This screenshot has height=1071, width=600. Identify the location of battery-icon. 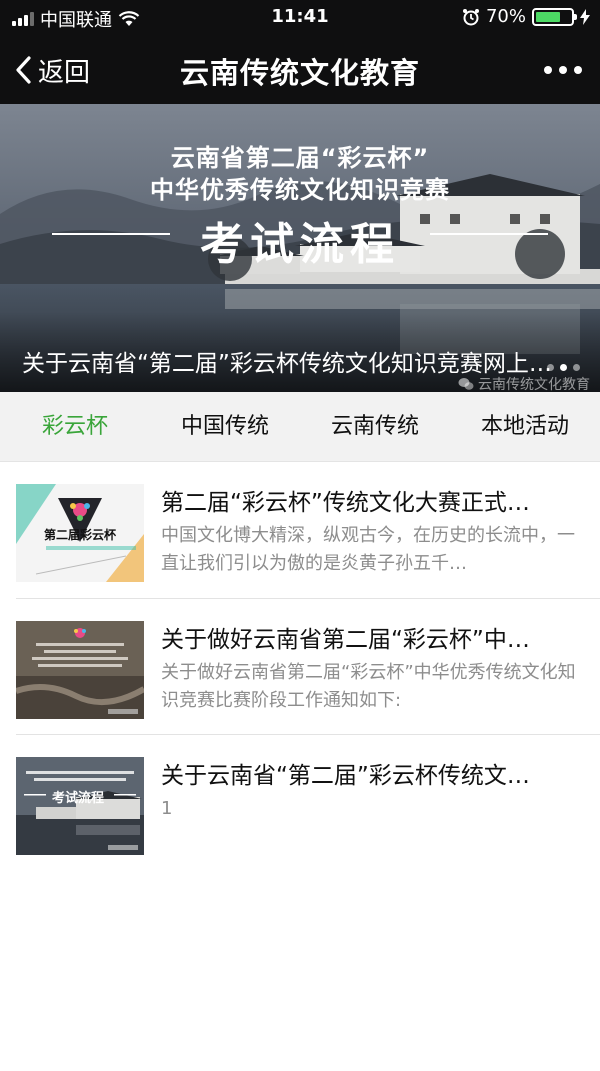
(554, 16).